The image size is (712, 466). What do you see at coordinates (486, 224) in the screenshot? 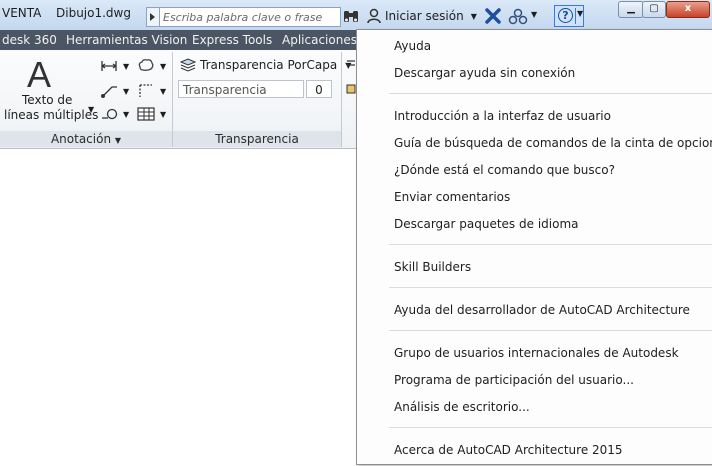
I see `menu-item-download-language-packs: Descargar paquetes de idioma` at bounding box center [486, 224].